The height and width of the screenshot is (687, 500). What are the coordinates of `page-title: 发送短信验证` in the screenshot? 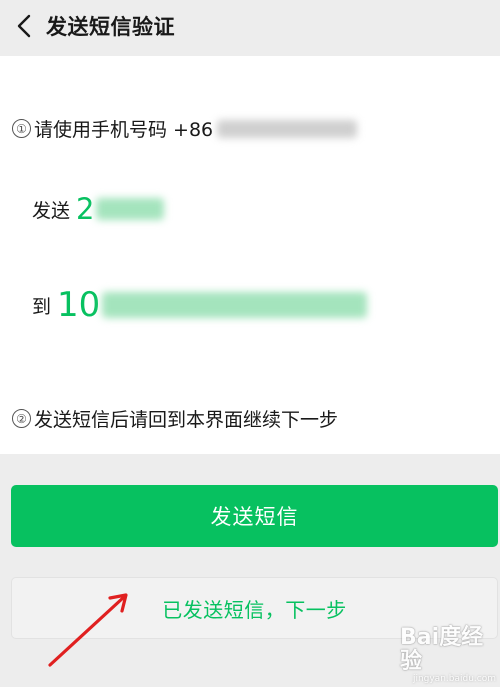 It's located at (110, 27).